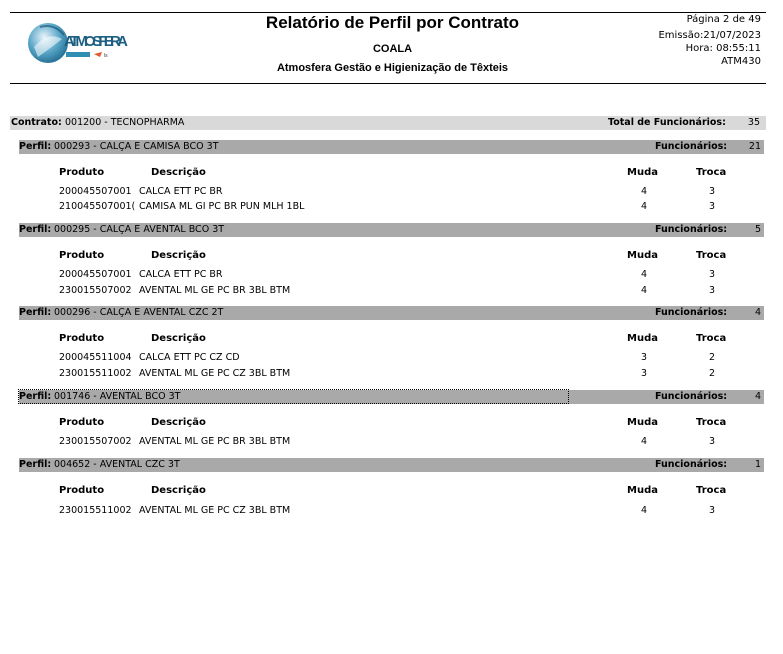 The height and width of the screenshot is (654, 783). What do you see at coordinates (139, 312) in the screenshot?
I see `profile-code: 000296 - CALÇA E AVENTAL CZC 2T` at bounding box center [139, 312].